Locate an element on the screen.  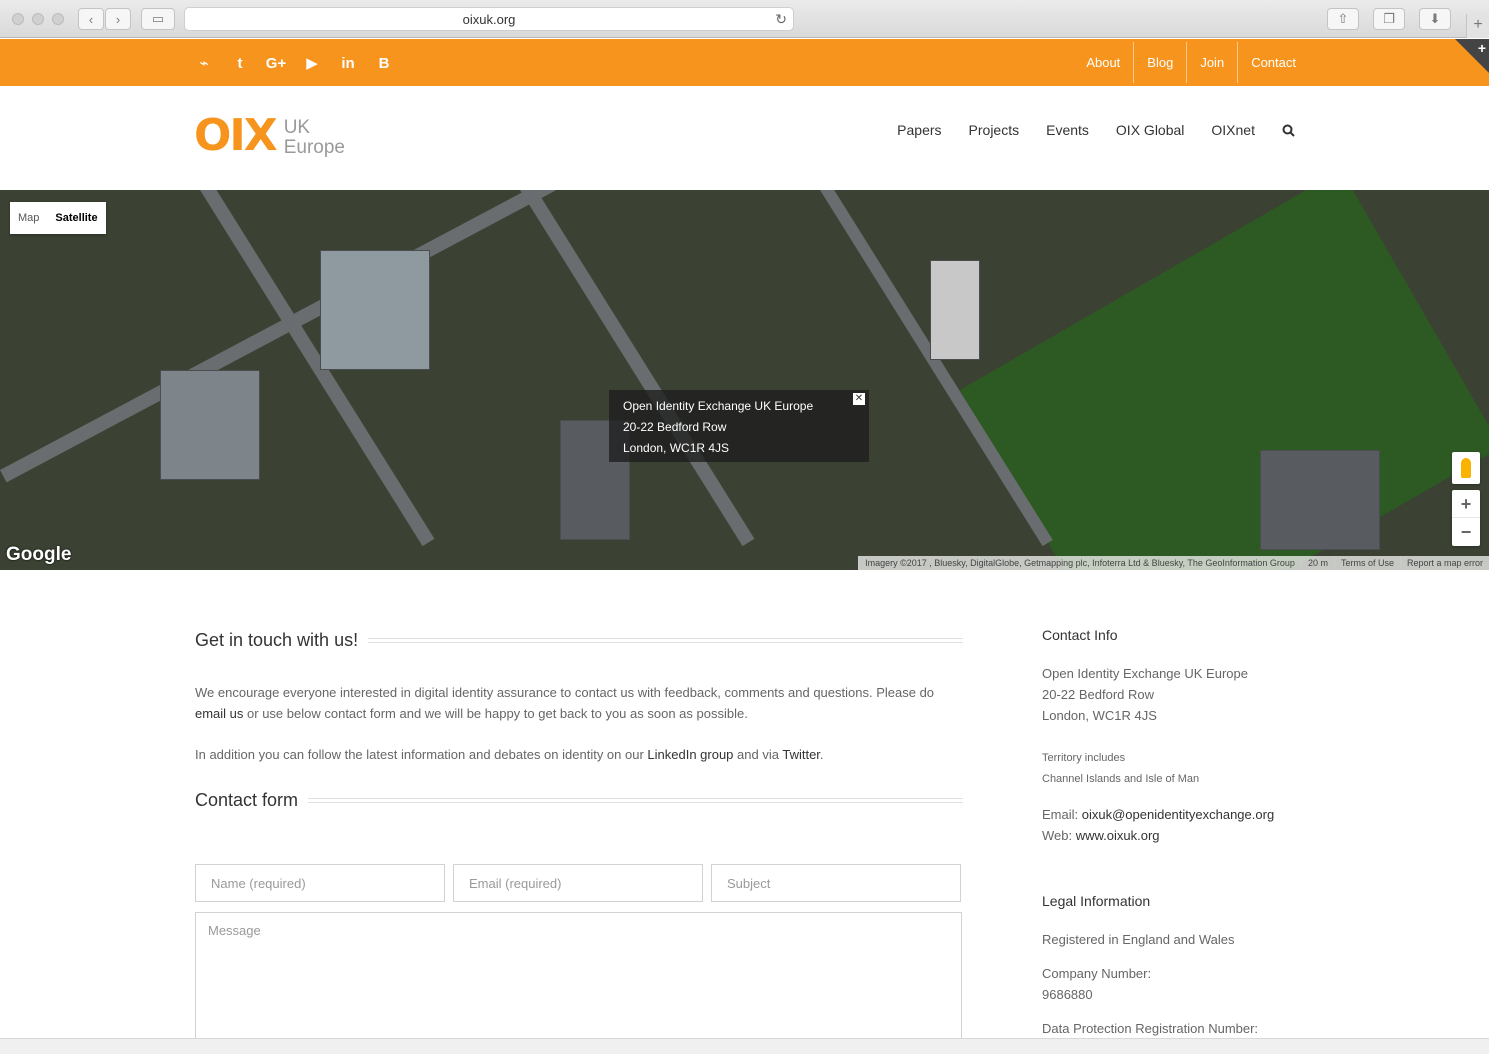
forward-button: › is located at coordinates (118, 19).